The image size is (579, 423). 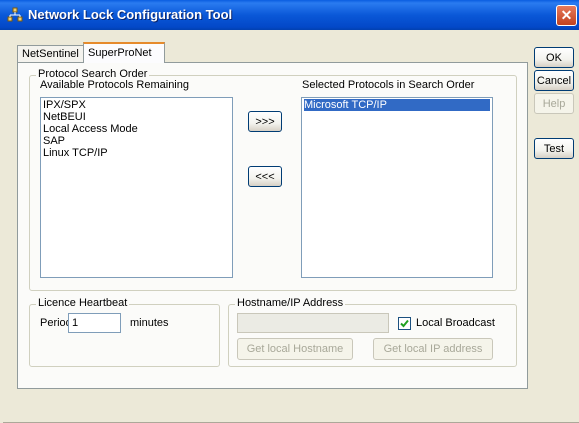 I want to click on licence-heartbeat-legend: Licence Heartbeat, so click(x=83, y=303).